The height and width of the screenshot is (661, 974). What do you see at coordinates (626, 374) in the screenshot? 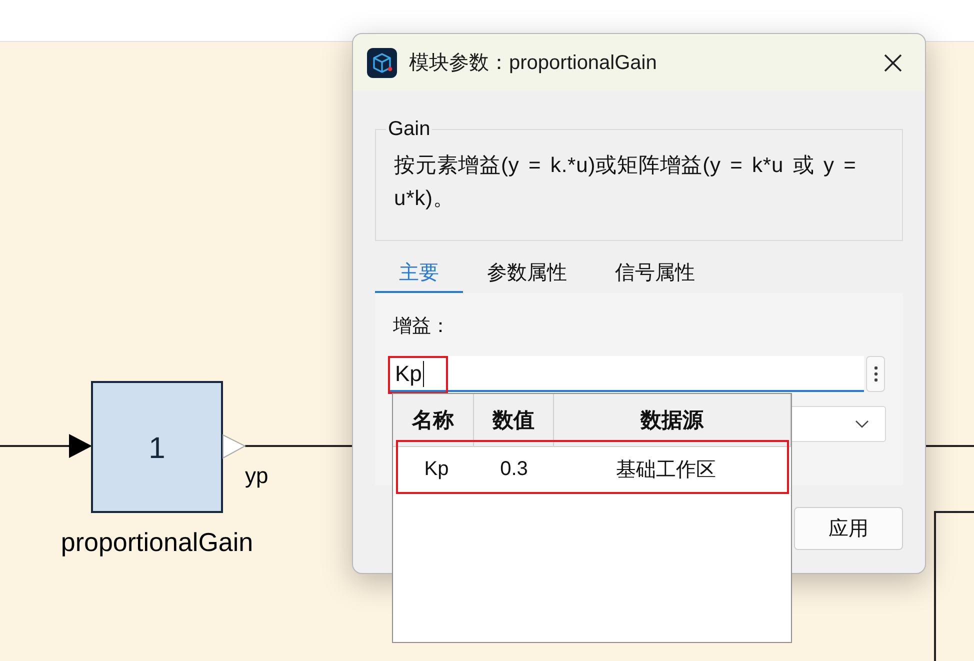
I see `gain-input-field: Kp` at bounding box center [626, 374].